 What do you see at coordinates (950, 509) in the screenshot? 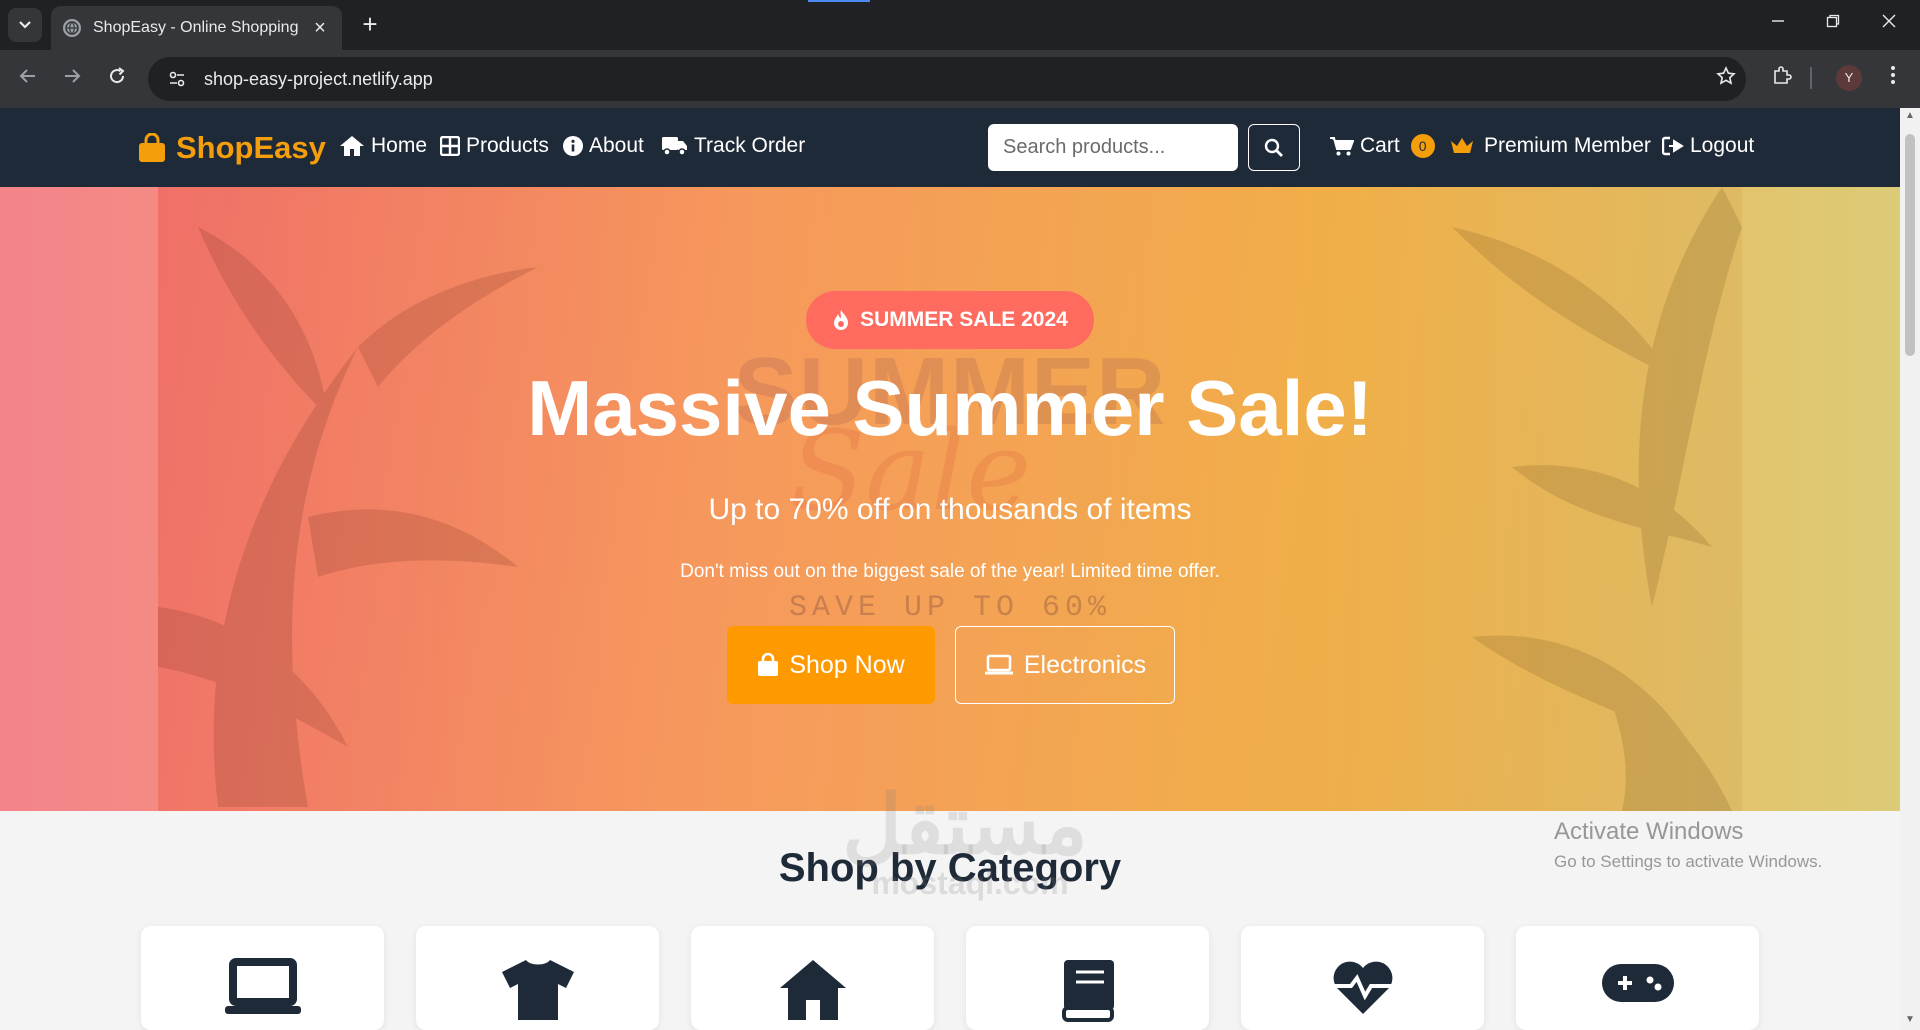
I see `hero-subtitle: Up to 70% off on thousands of items` at bounding box center [950, 509].